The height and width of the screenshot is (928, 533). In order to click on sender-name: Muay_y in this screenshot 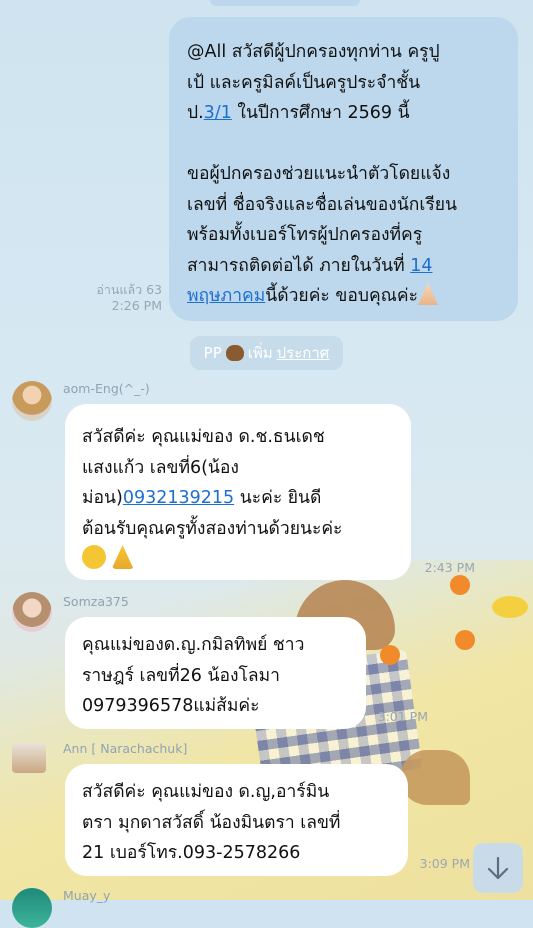, I will do `click(86, 895)`.